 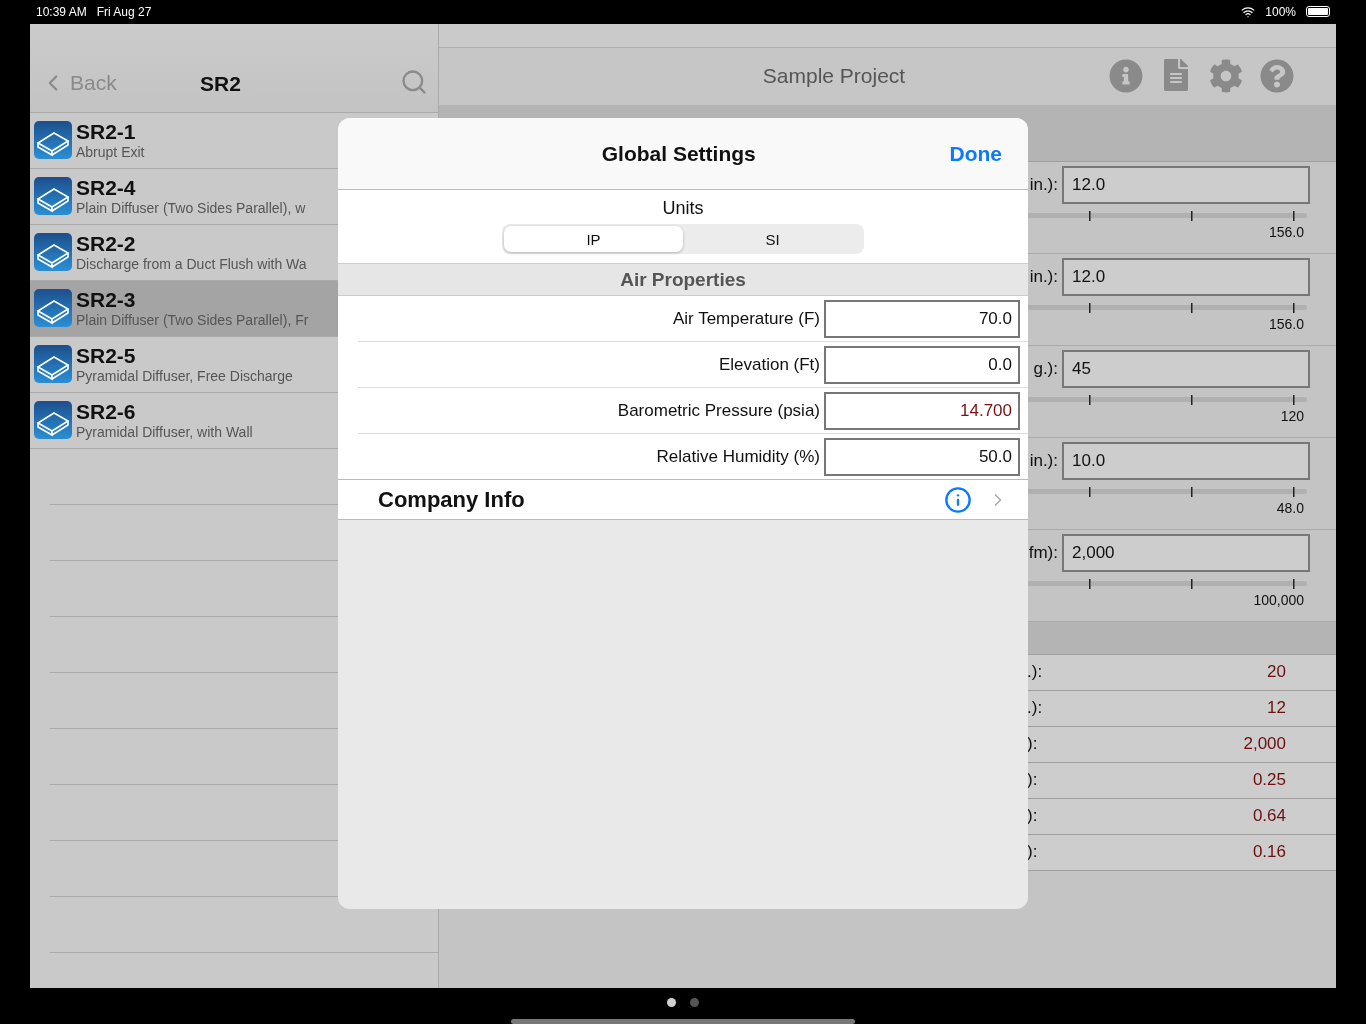 I want to click on units-label: Units, so click(x=683, y=208).